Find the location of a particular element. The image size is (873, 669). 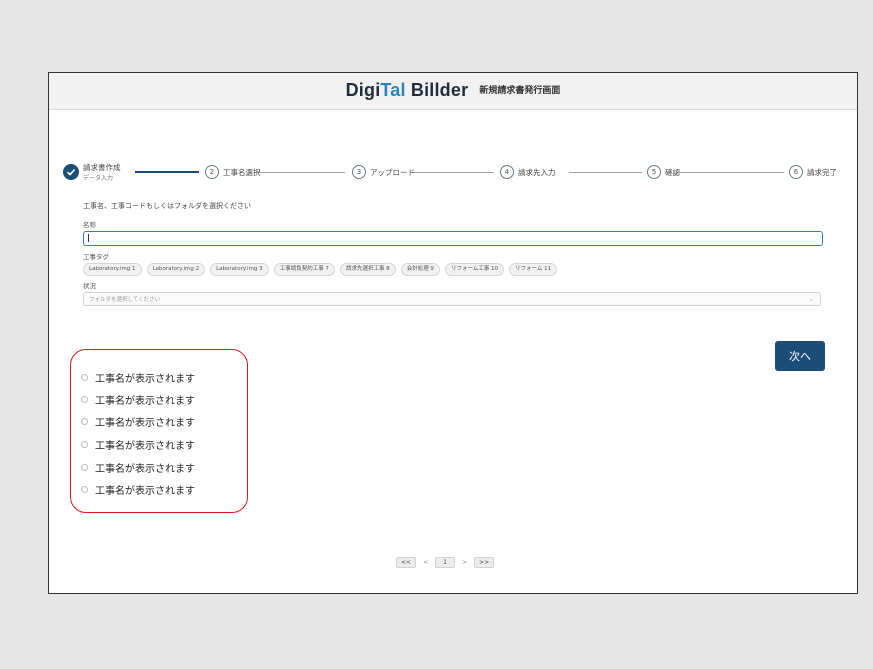

tag-chip: リフォーム 11 is located at coordinates (533, 269).